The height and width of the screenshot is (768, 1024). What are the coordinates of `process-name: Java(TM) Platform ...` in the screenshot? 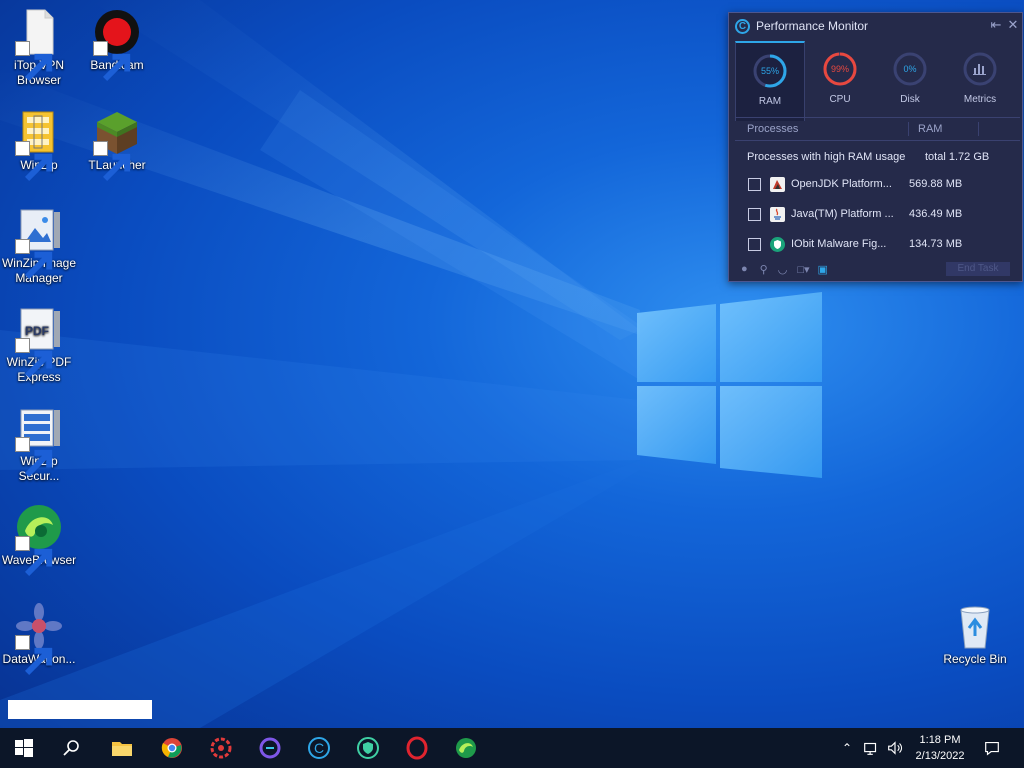 It's located at (842, 214).